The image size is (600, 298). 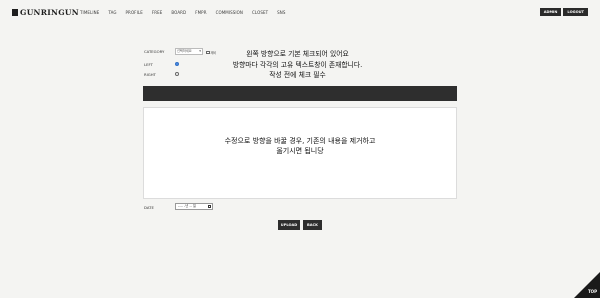 What do you see at coordinates (49, 12) in the screenshot?
I see `logo-text: GUNRINGUN` at bounding box center [49, 12].